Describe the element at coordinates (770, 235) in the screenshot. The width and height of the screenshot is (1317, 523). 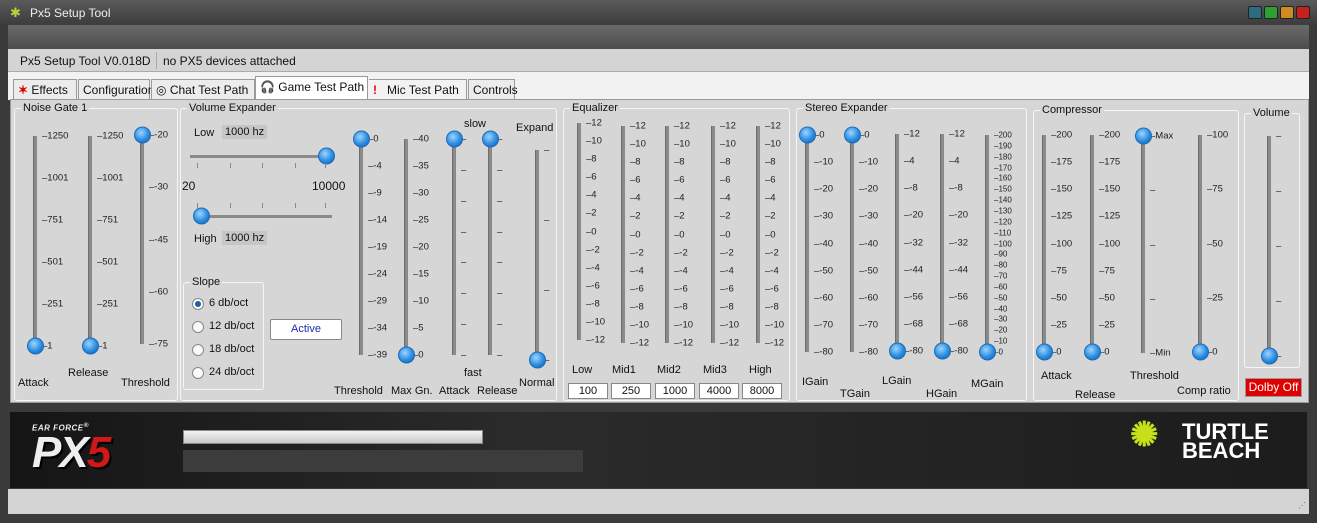
I see `eq-high-slider: –12 –10 –8 –6 –4 –2 –0 –-2 –-4 –-6 –-8 –-10 –-12` at that location.